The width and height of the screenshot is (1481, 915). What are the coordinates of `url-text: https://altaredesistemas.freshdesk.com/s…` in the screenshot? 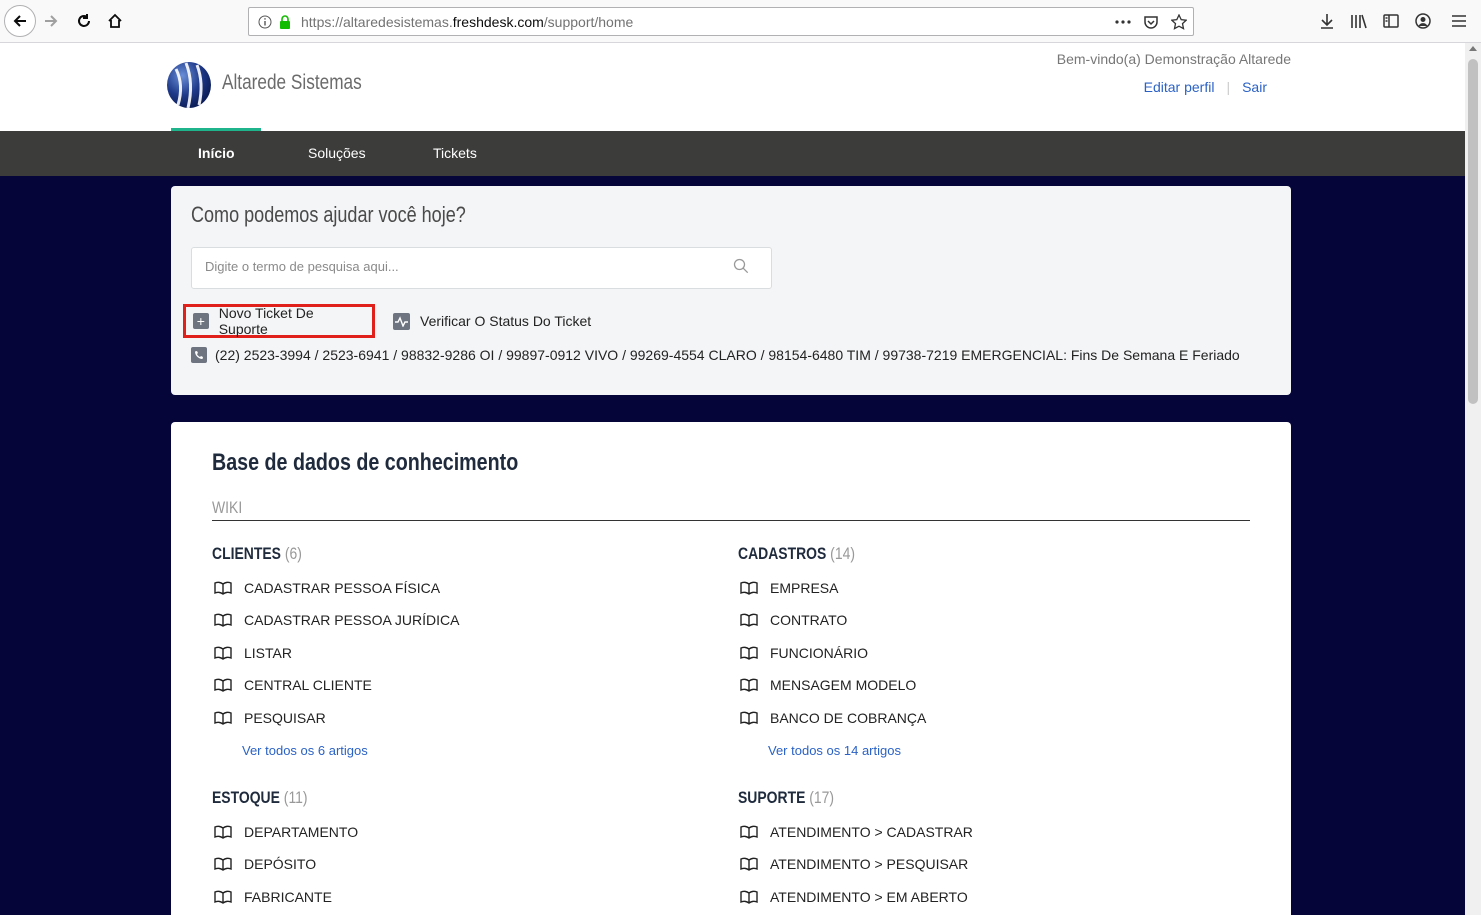 It's located at (467, 22).